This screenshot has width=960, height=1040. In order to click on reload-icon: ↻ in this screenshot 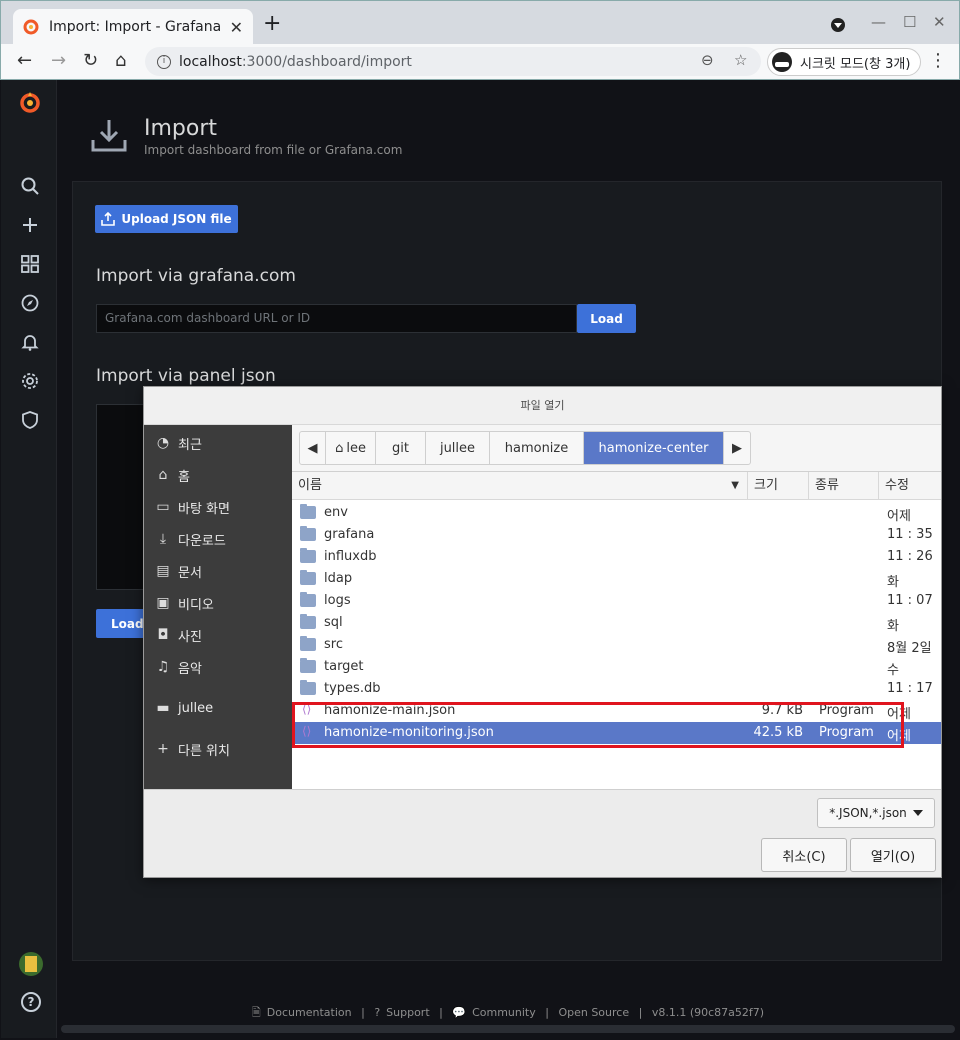, I will do `click(90, 60)`.